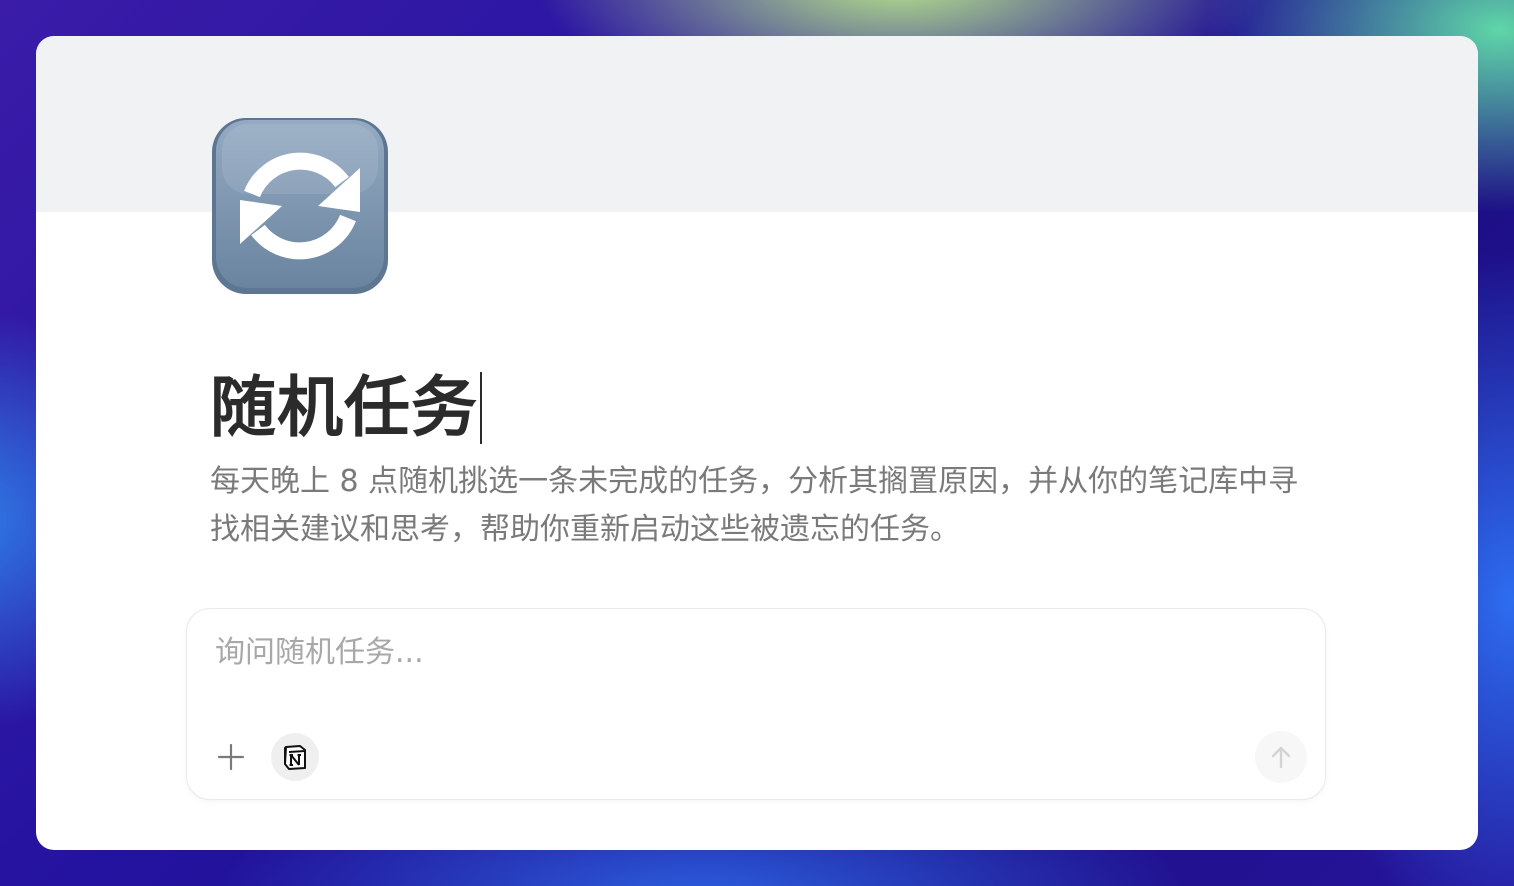 The height and width of the screenshot is (886, 1514). I want to click on chat-input, so click(745, 652).